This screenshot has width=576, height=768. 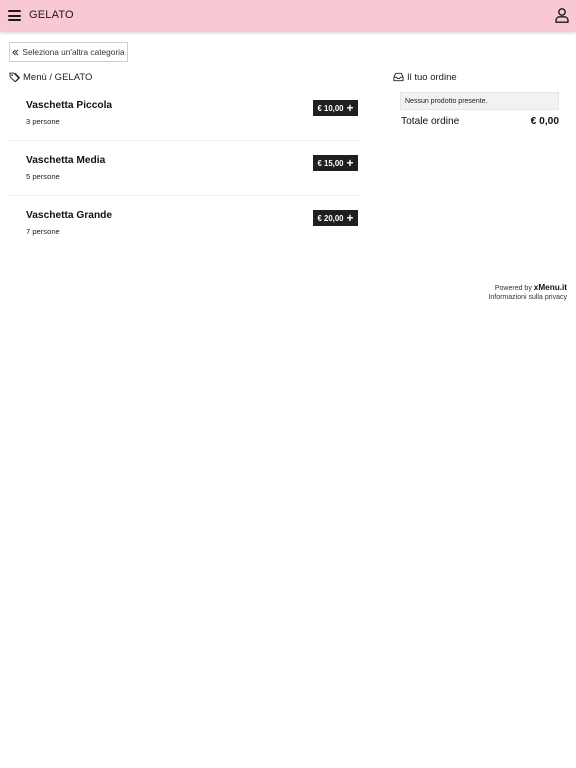 What do you see at coordinates (513, 288) in the screenshot?
I see `powered-by-label: Powered by` at bounding box center [513, 288].